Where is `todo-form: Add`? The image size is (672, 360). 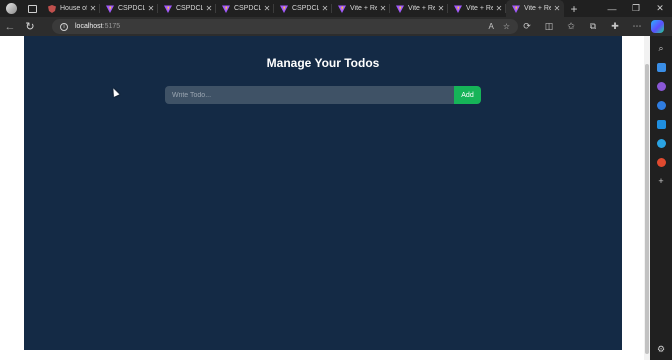
todo-form: Add is located at coordinates (323, 95).